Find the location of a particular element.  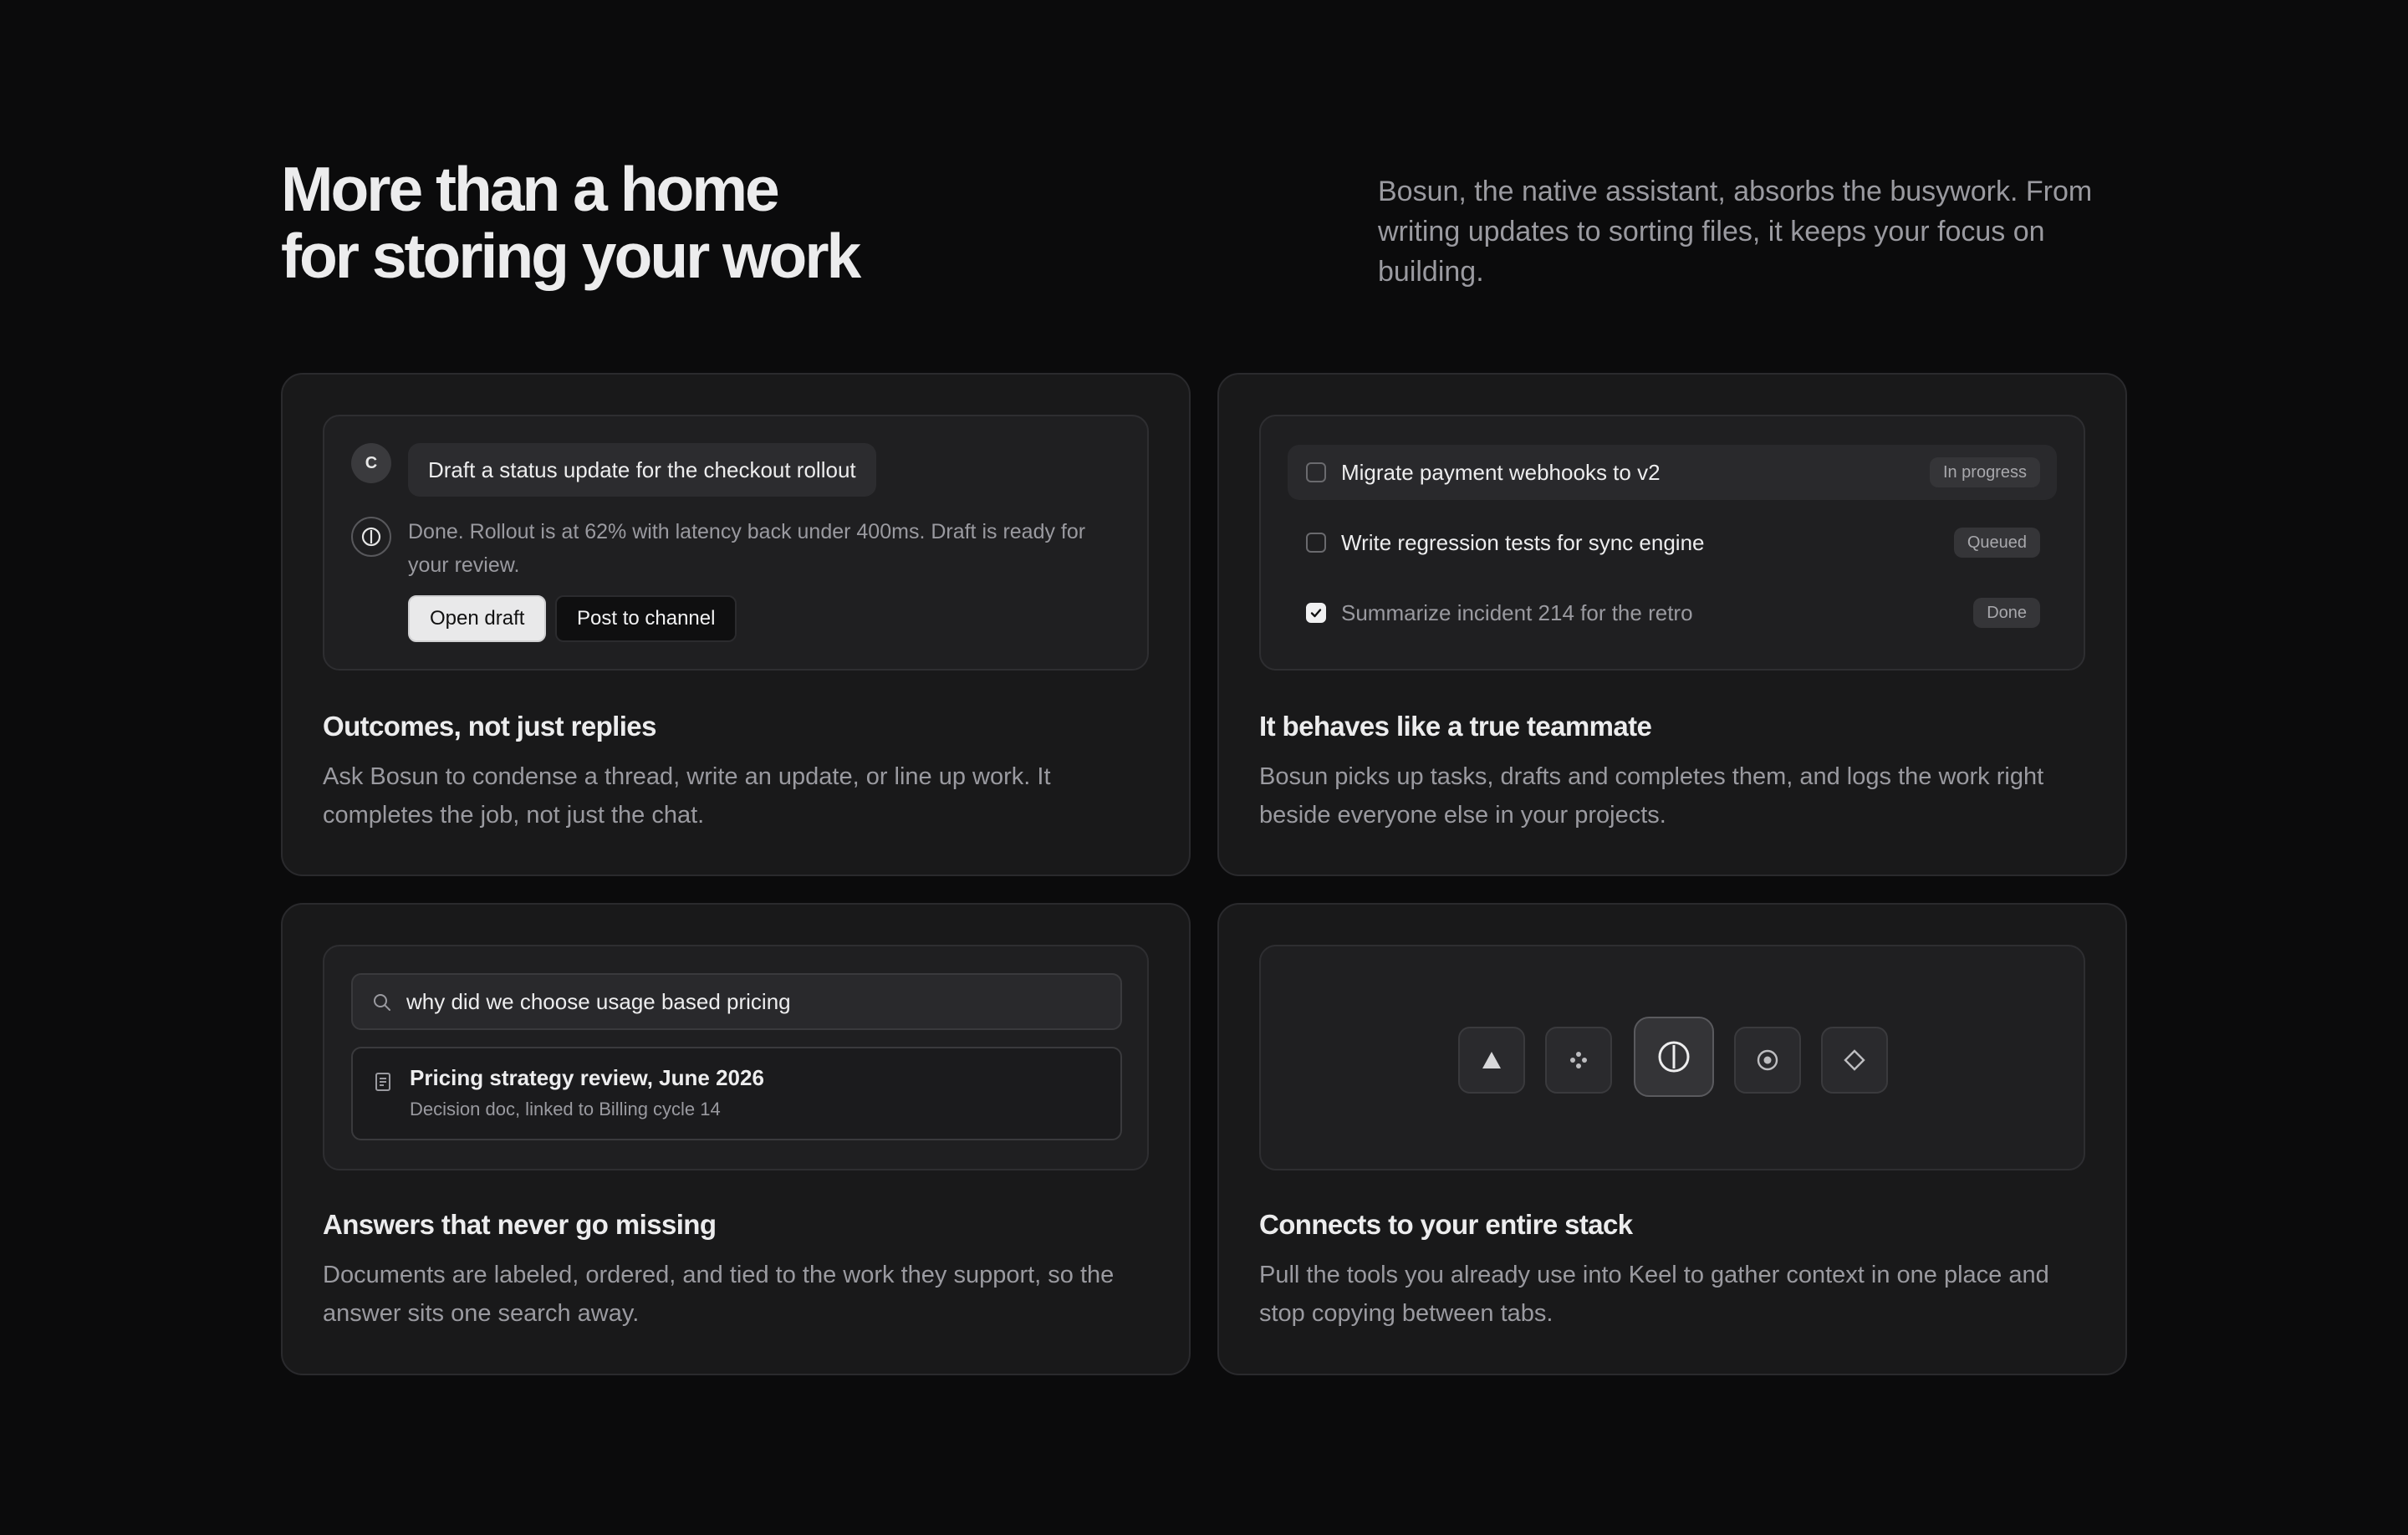

result-subtitle: Decision doc, linked to Billing cycle 14 is located at coordinates (565, 1109).